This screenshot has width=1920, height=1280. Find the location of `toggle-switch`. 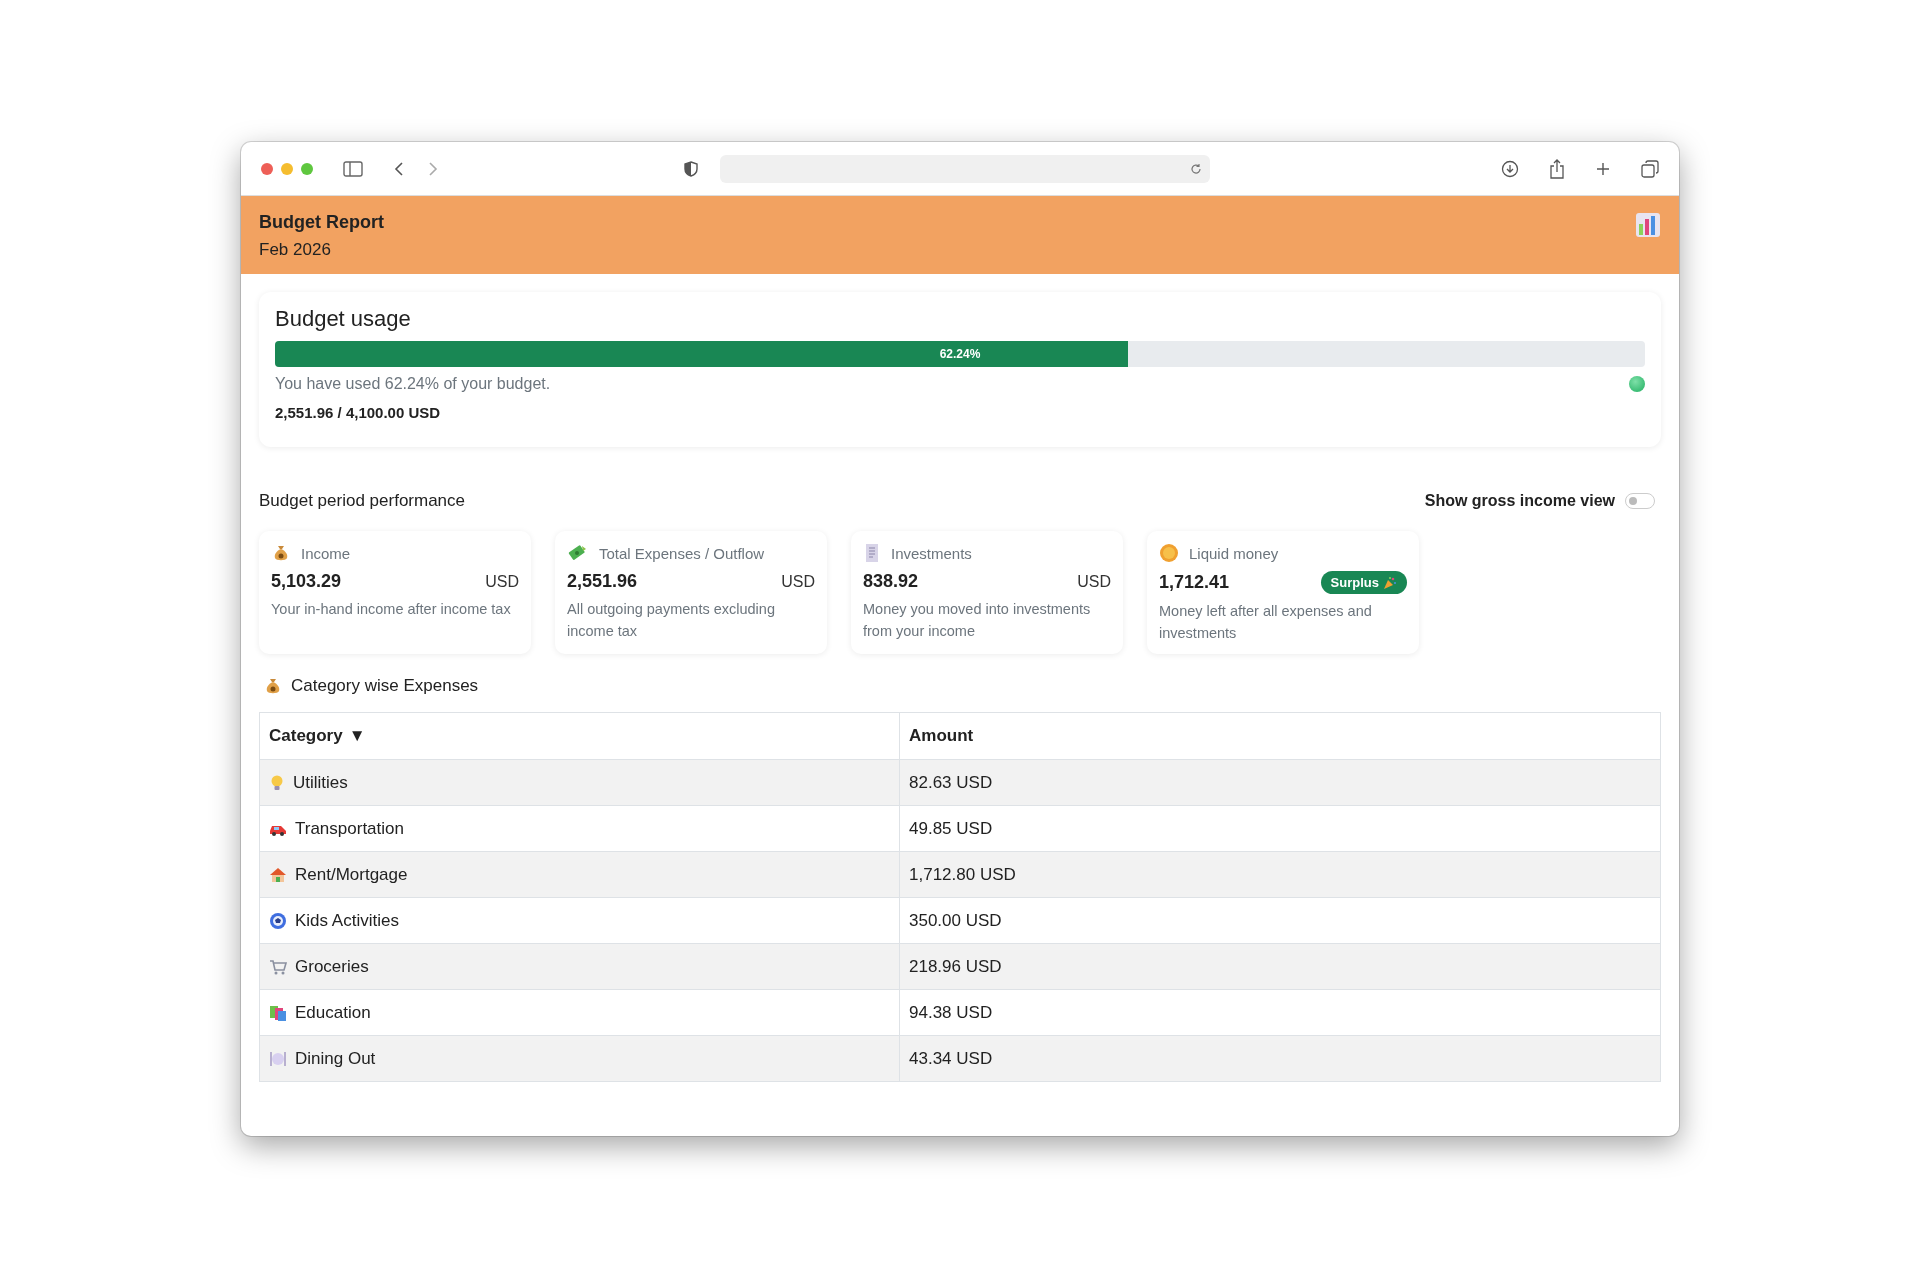

toggle-switch is located at coordinates (1640, 501).